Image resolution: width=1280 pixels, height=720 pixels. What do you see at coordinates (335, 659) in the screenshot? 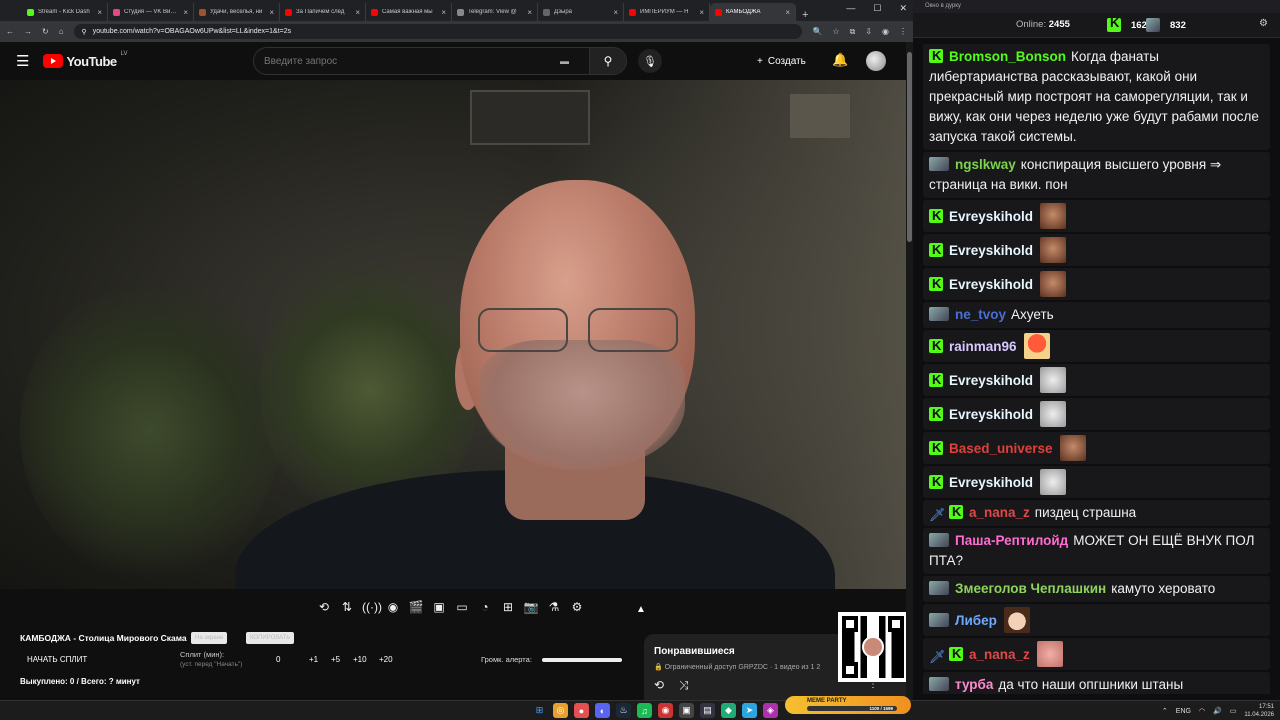
I see `split-plus-5-button: +5` at bounding box center [335, 659].